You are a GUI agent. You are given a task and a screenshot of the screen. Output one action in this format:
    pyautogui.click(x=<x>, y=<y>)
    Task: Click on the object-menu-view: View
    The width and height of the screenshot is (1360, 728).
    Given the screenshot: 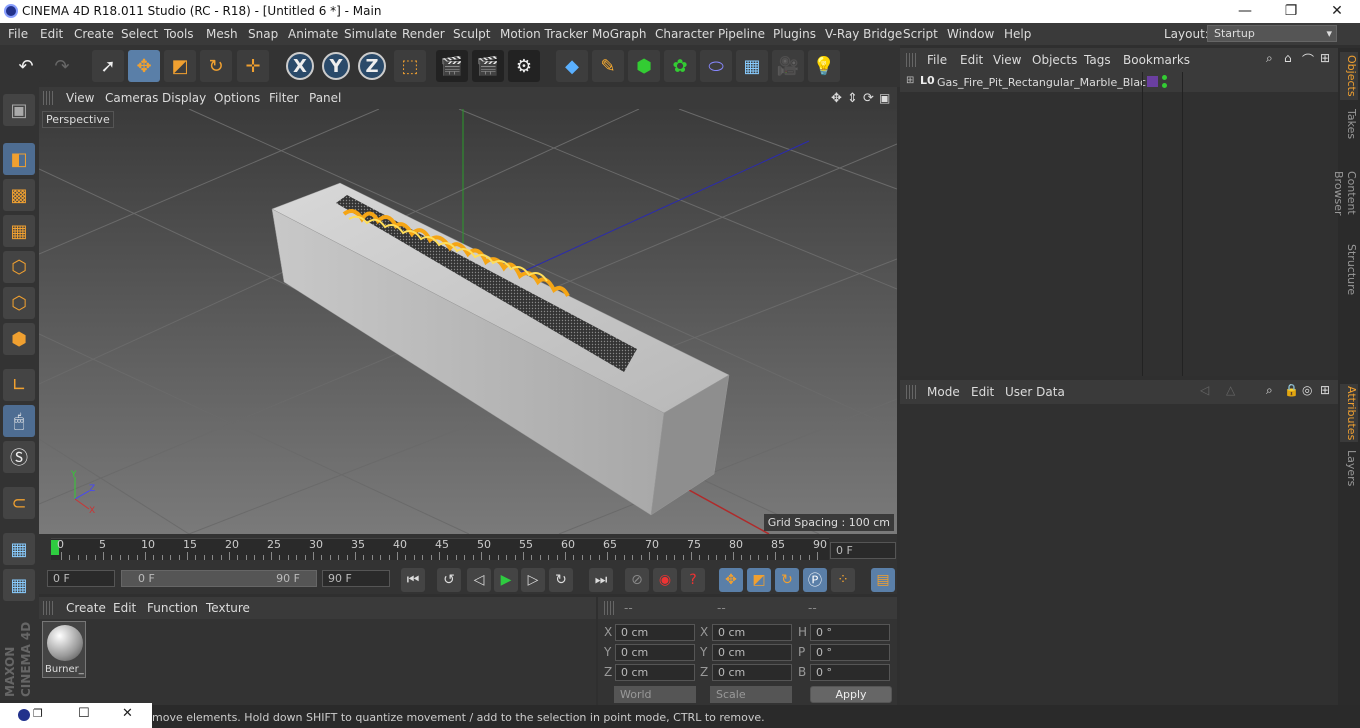 What is the action you would take?
    pyautogui.click(x=1007, y=60)
    